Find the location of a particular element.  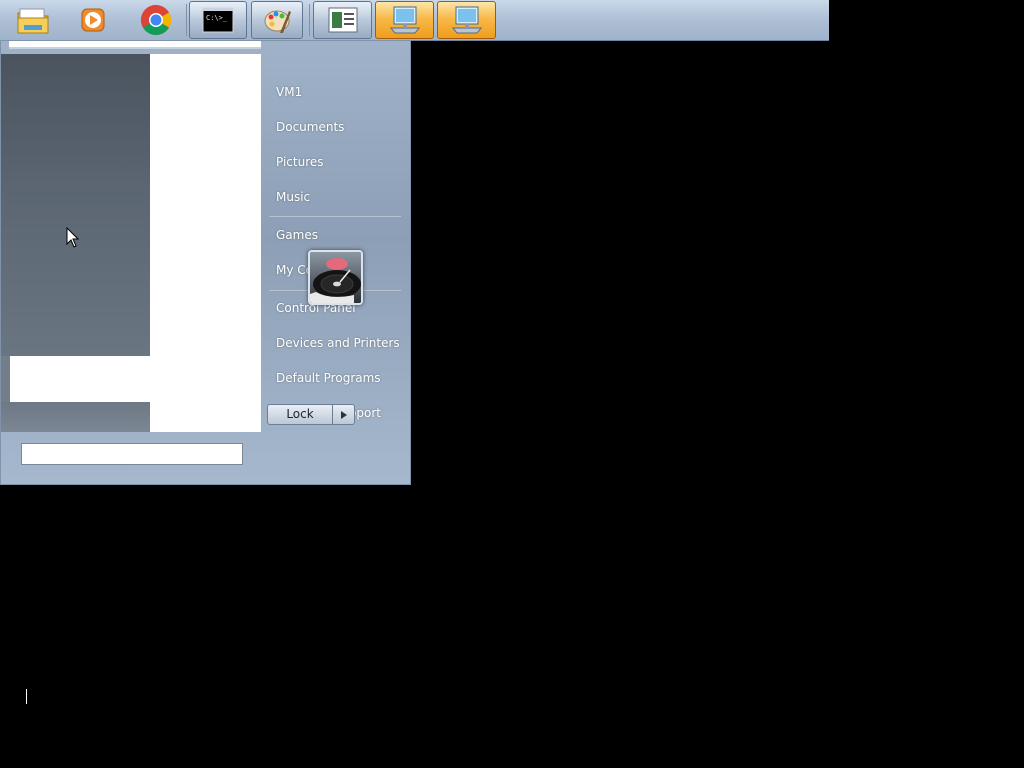

menu-item-music: Music is located at coordinates (293, 197).